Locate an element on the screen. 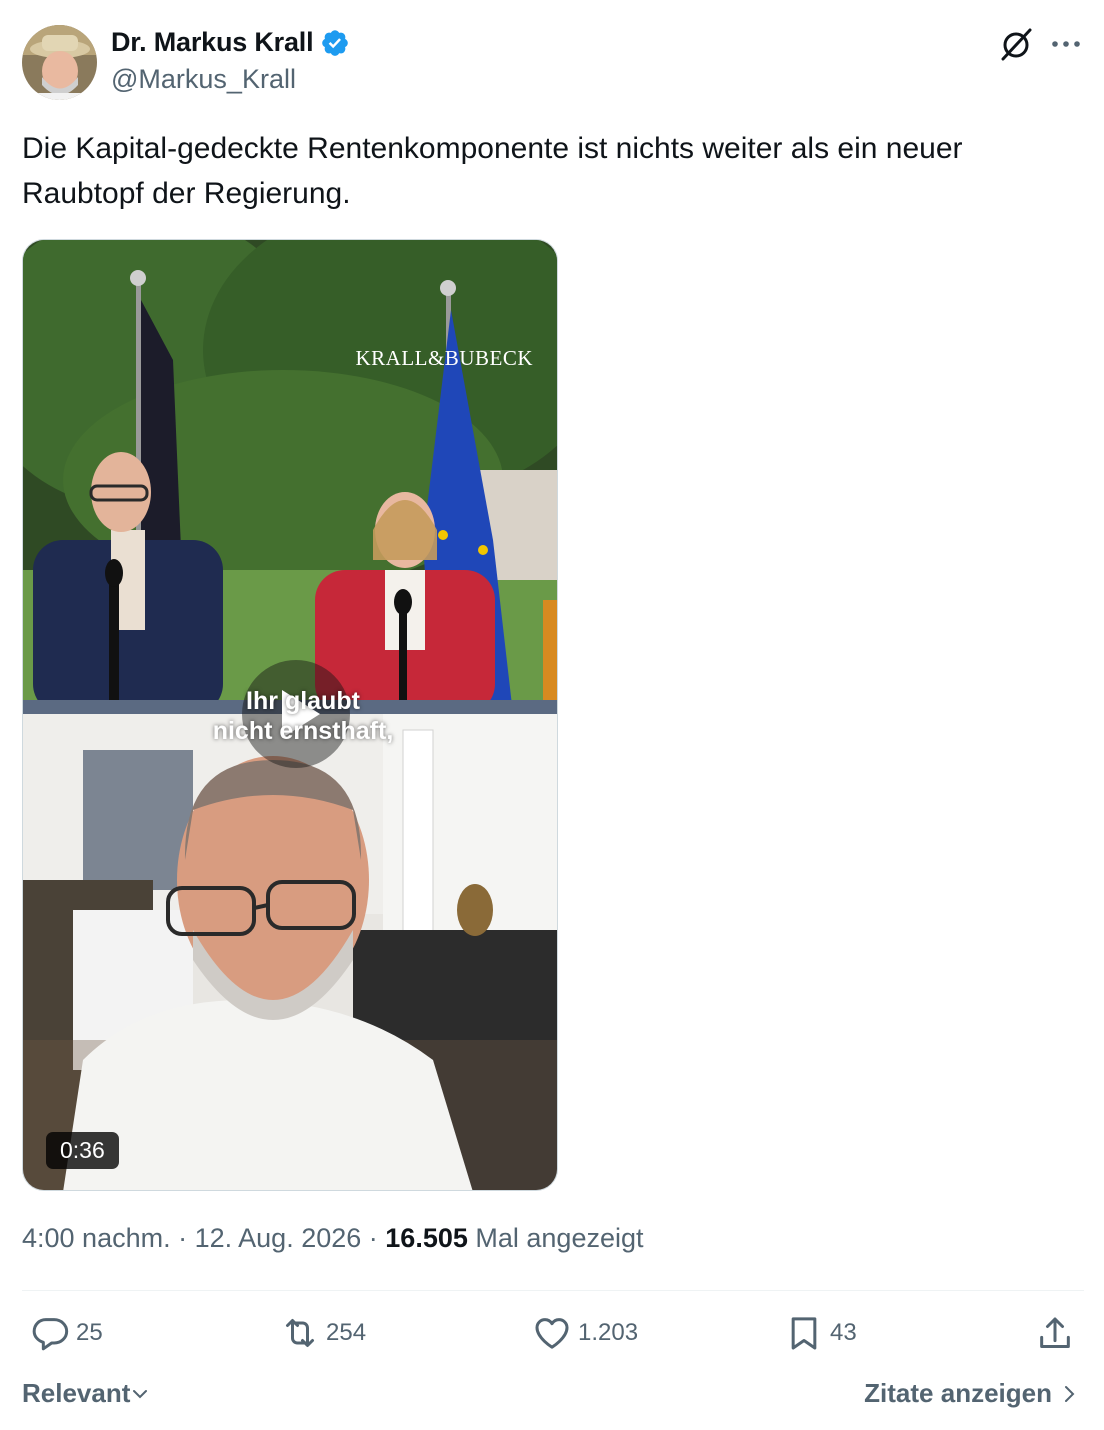 The height and width of the screenshot is (1430, 1104). post-date: 12. Aug. 2026 is located at coordinates (278, 1238).